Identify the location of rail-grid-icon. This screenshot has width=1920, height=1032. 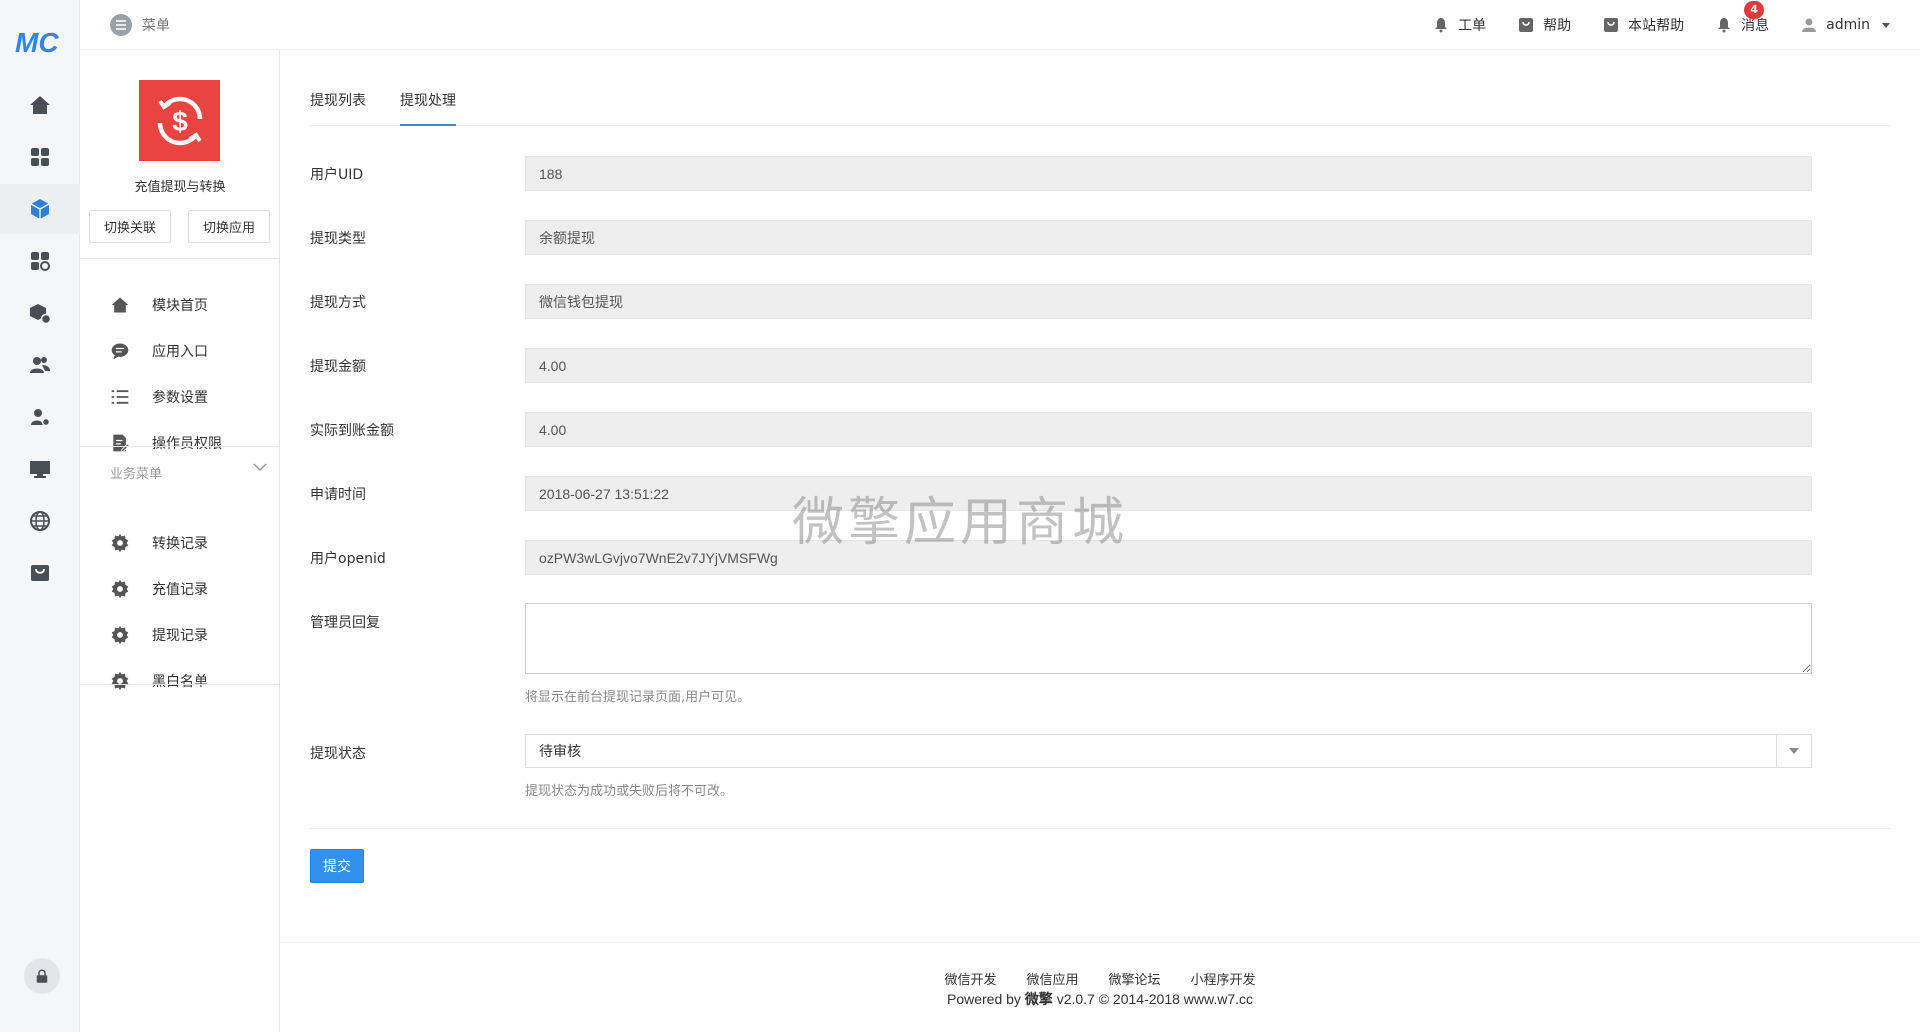
(40, 157).